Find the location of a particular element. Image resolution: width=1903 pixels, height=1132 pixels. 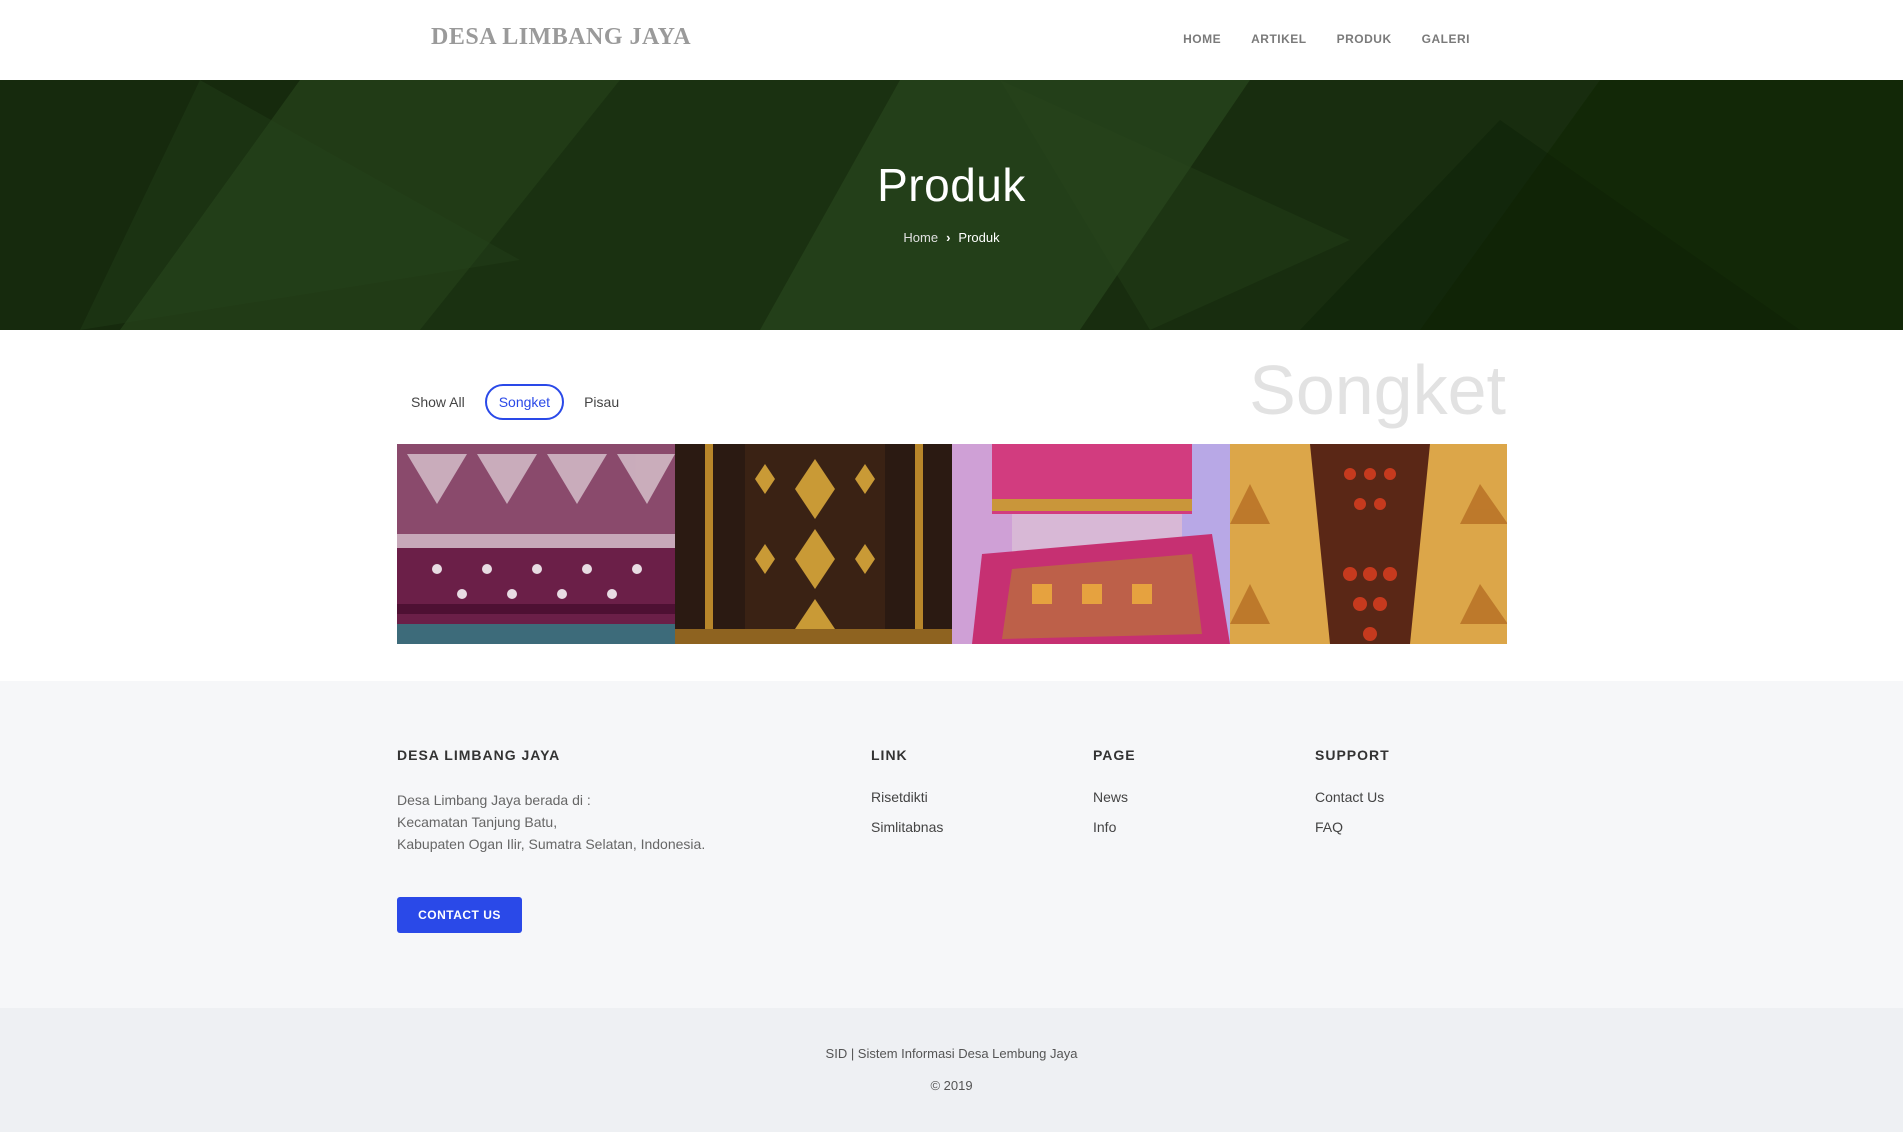

nav-artikel: ARTIKEL is located at coordinates (1279, 39).